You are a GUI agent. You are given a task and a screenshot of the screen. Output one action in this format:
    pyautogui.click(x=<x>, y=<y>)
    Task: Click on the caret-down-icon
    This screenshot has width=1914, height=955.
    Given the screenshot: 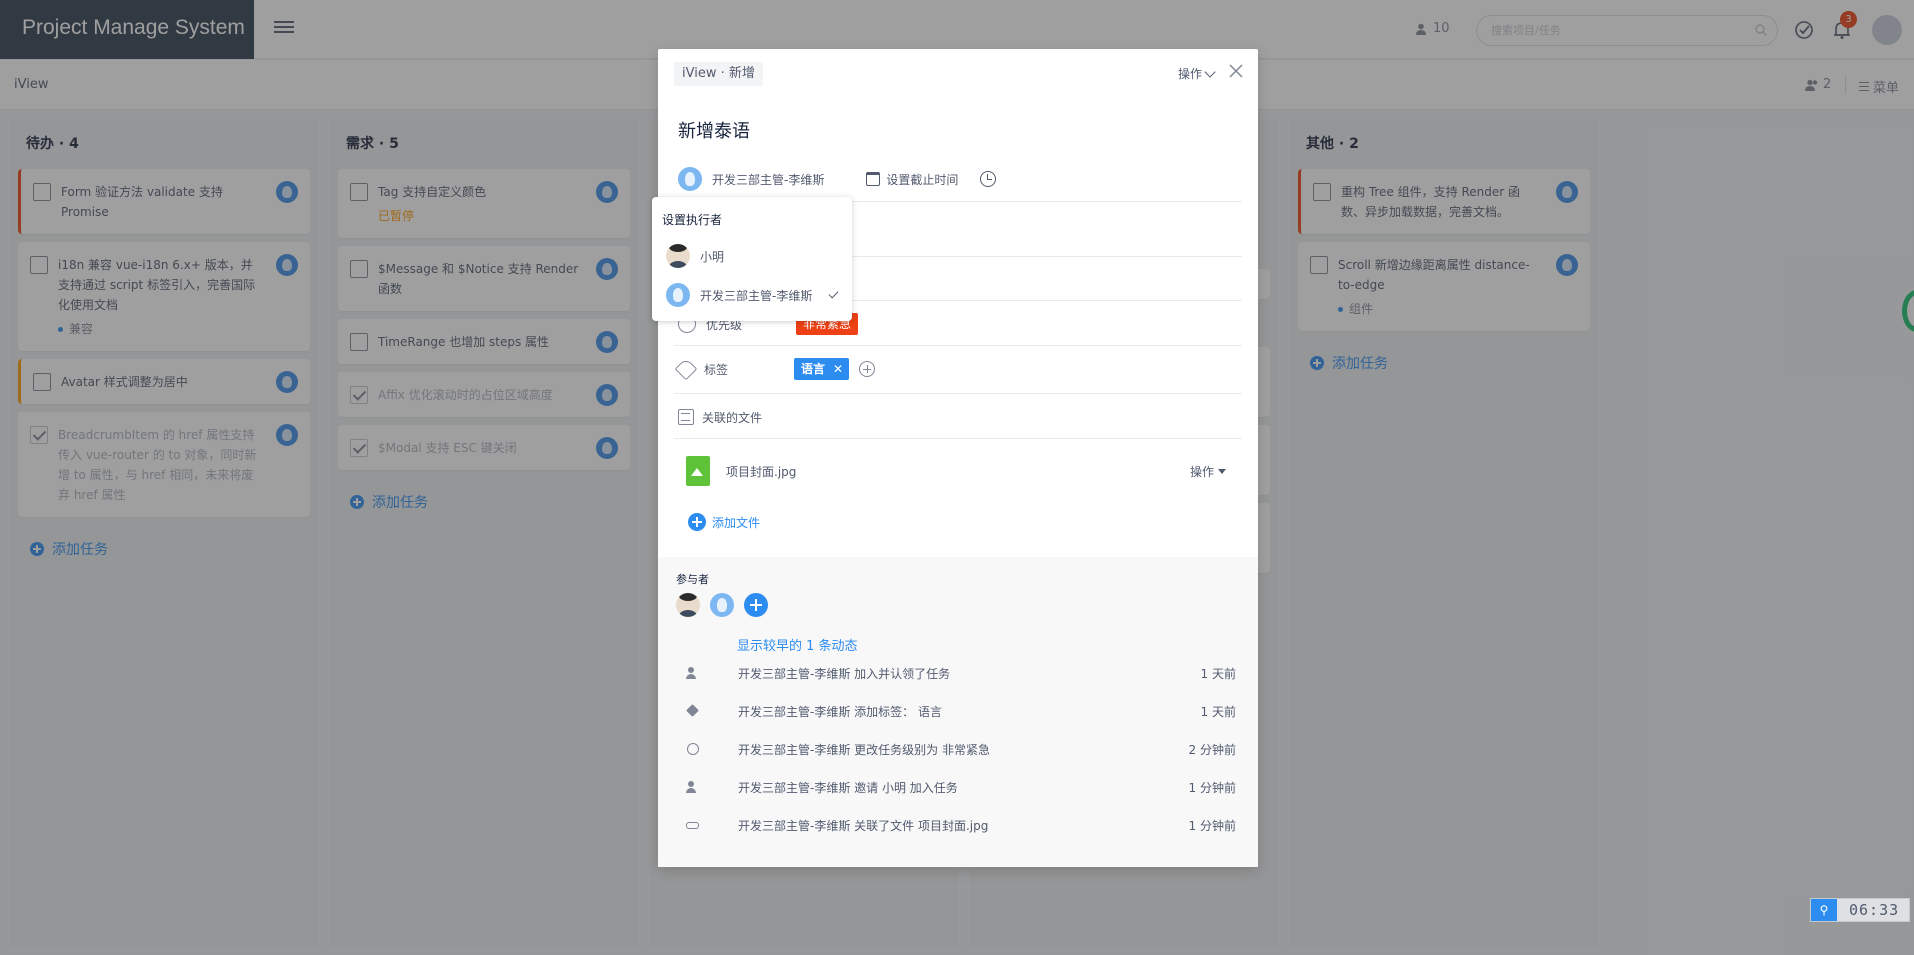 What is the action you would take?
    pyautogui.click(x=1222, y=471)
    